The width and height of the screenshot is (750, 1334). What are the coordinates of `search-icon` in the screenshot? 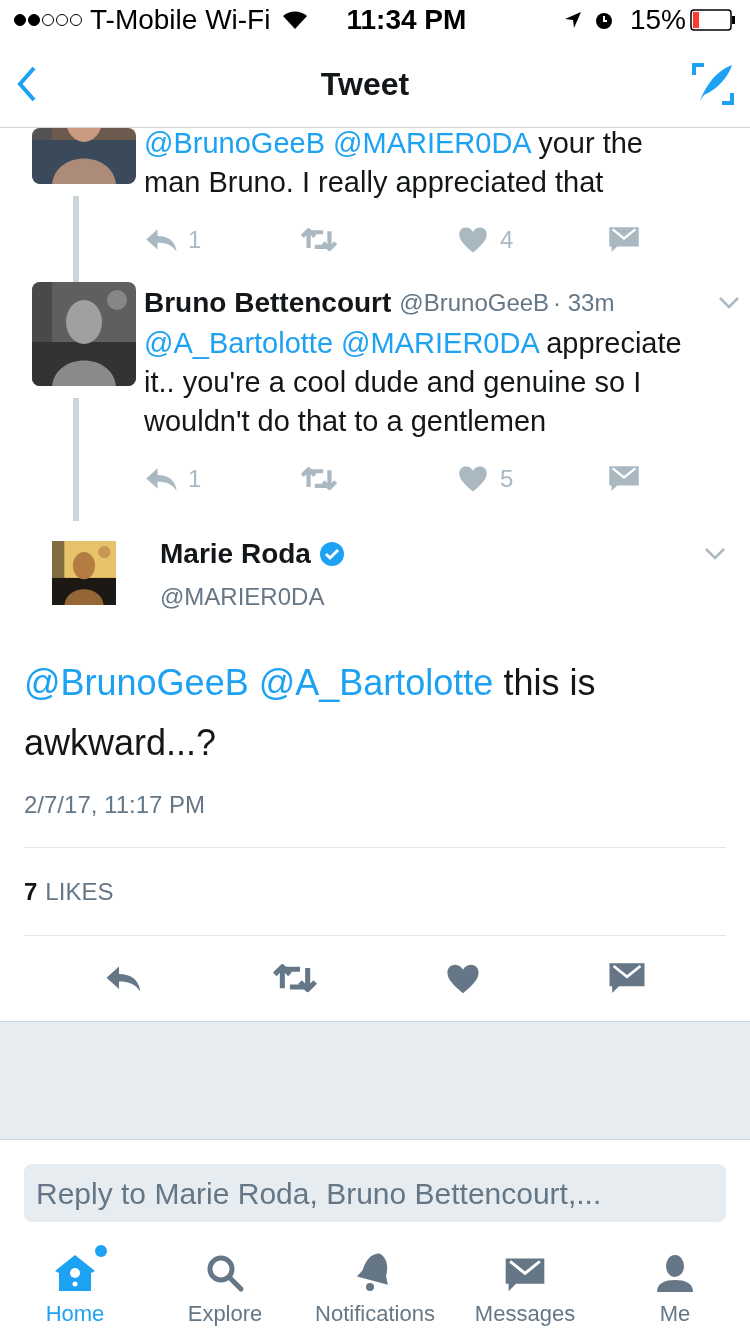 It's located at (225, 1273).